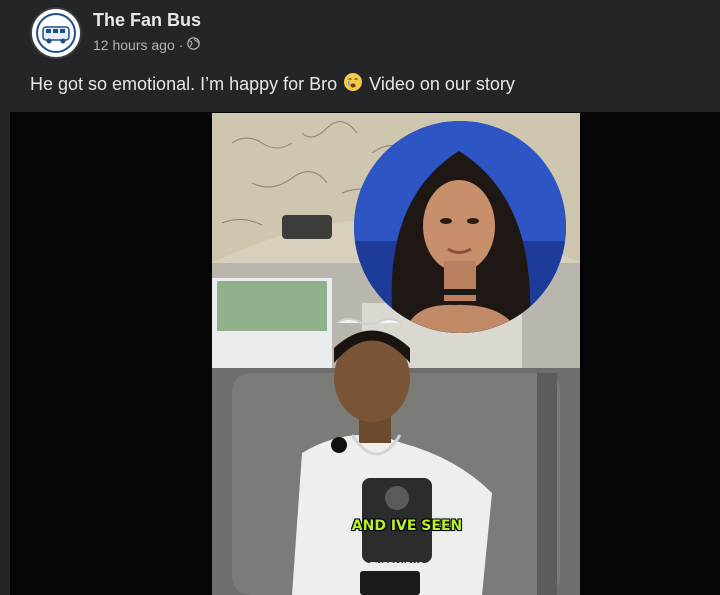 This screenshot has width=720, height=595. What do you see at coordinates (442, 84) in the screenshot?
I see `caption-text-end: Video on our story` at bounding box center [442, 84].